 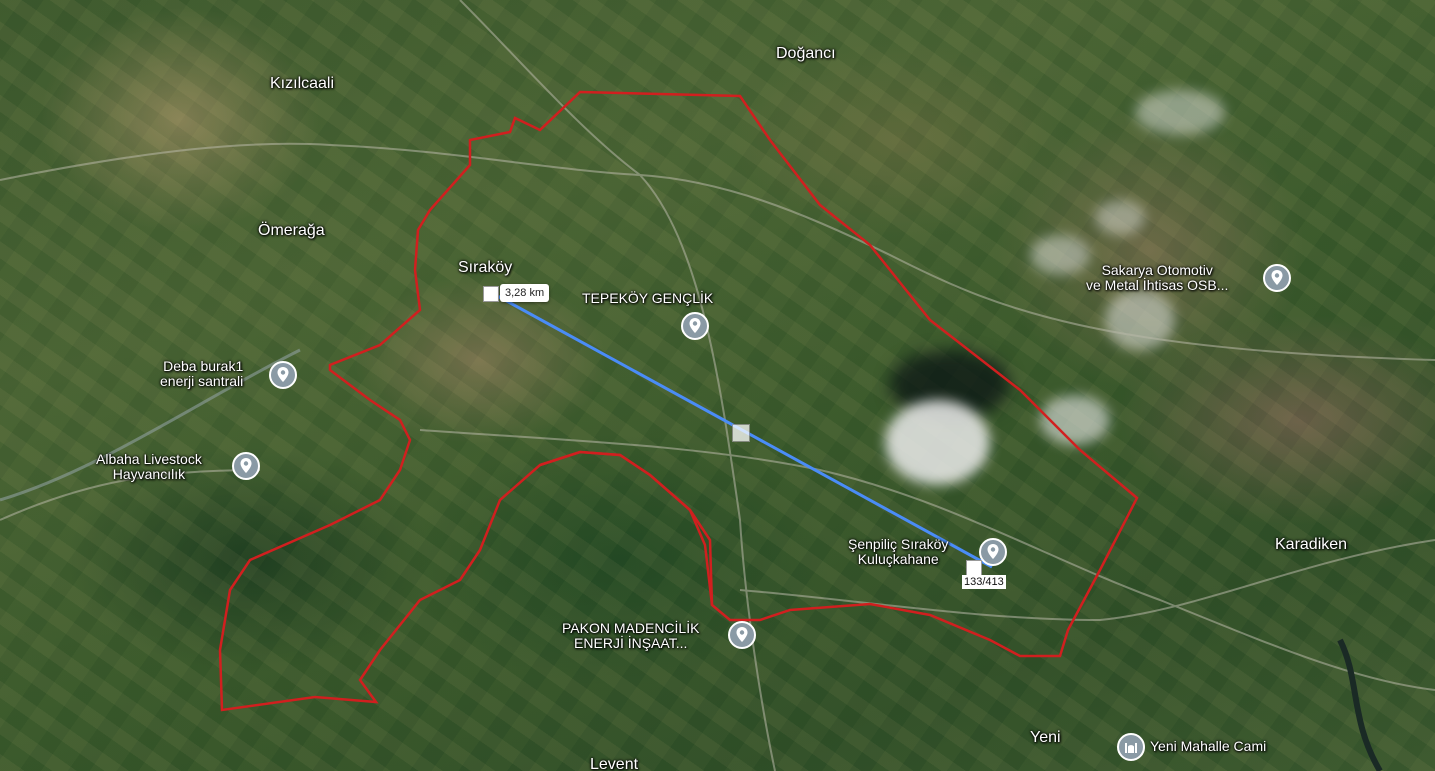 I want to click on place-label-sirakoy: Sıraköy, so click(x=485, y=268).